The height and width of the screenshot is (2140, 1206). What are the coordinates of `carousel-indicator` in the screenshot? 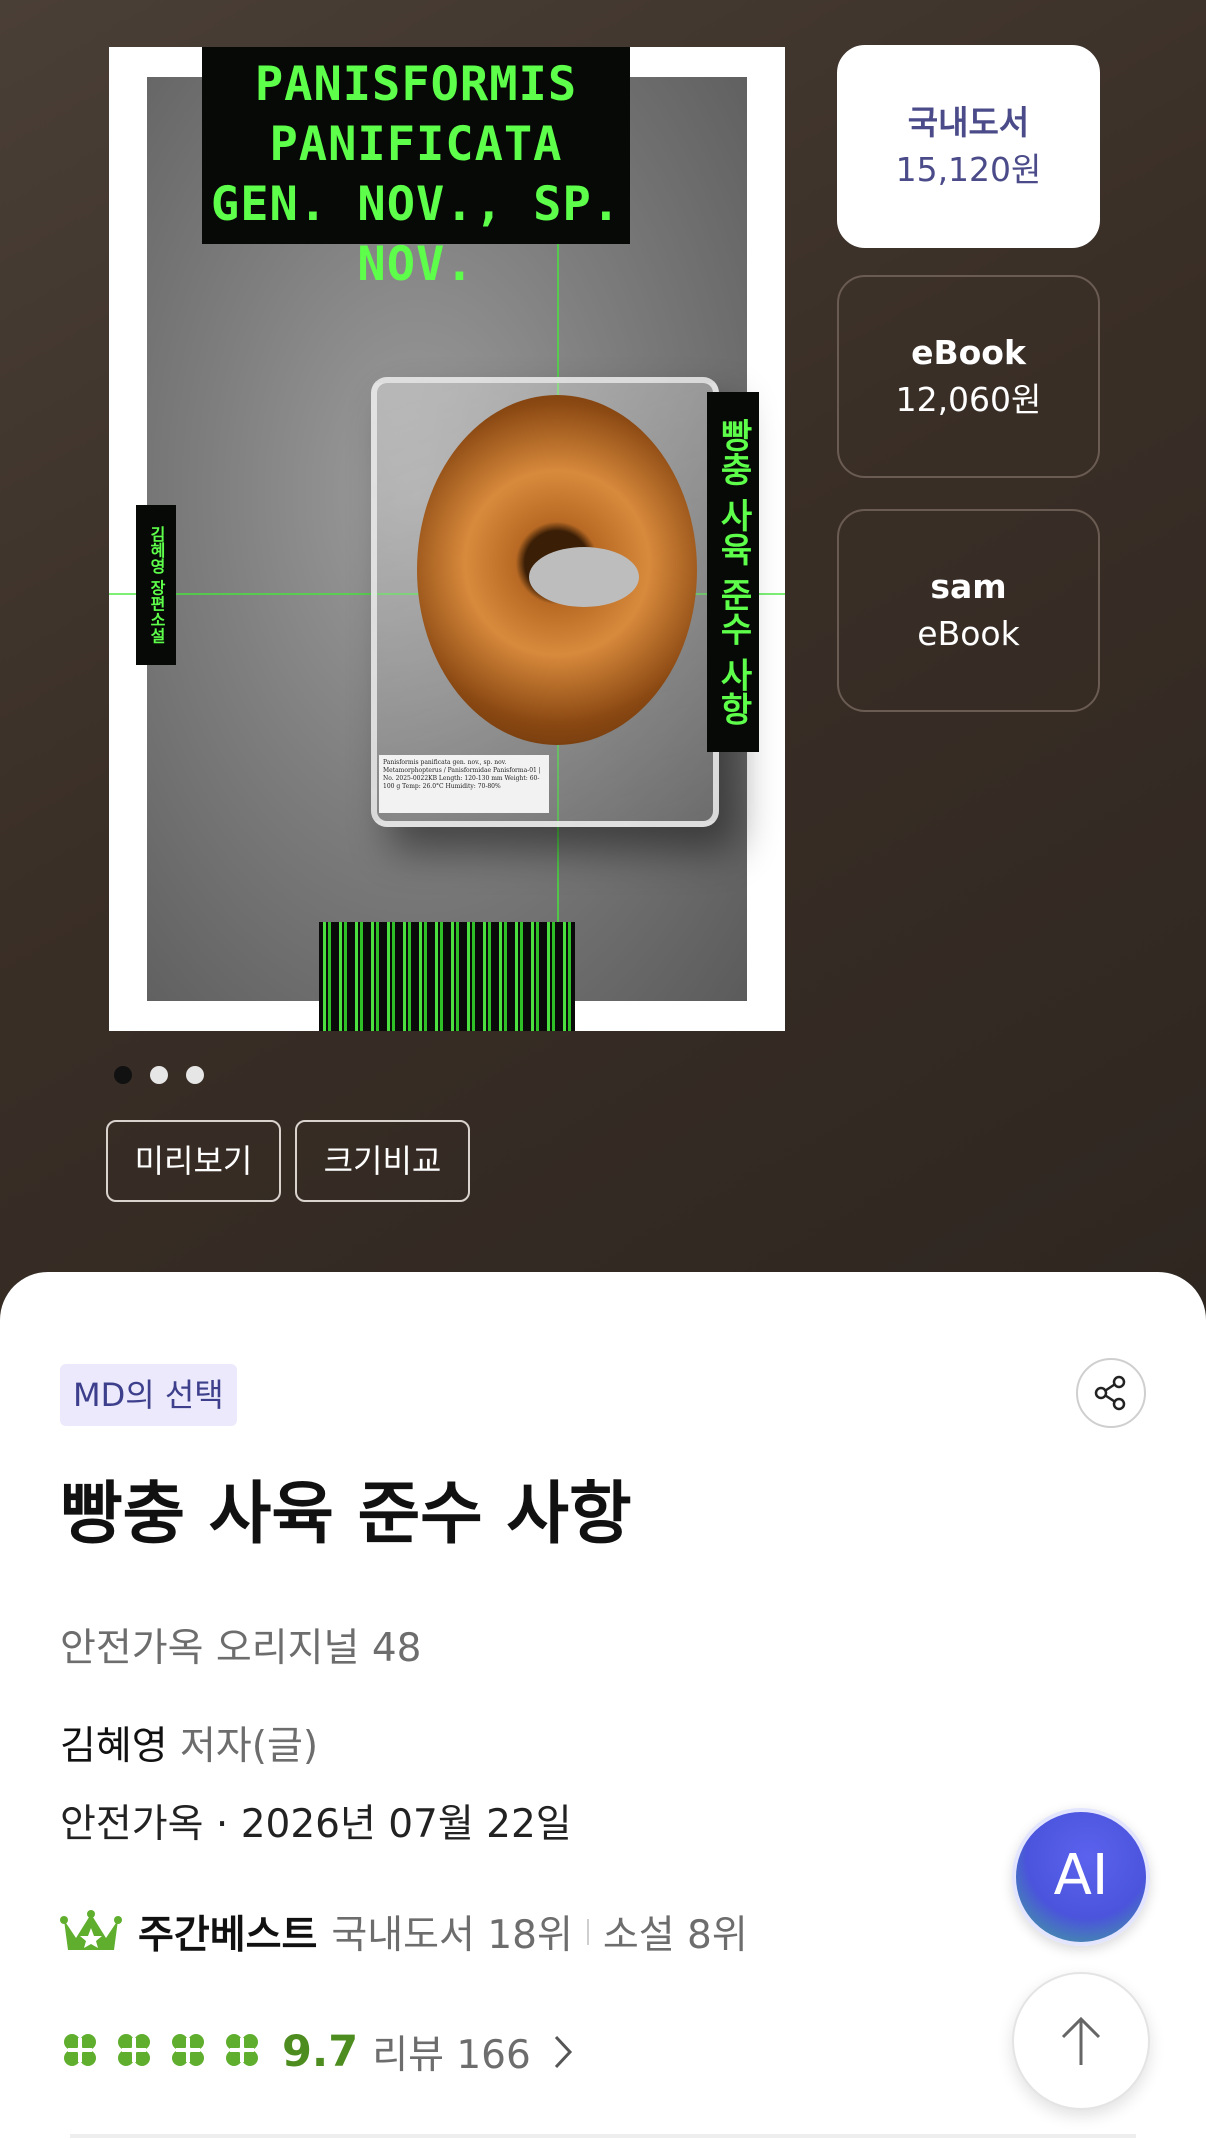 It's located at (159, 1075).